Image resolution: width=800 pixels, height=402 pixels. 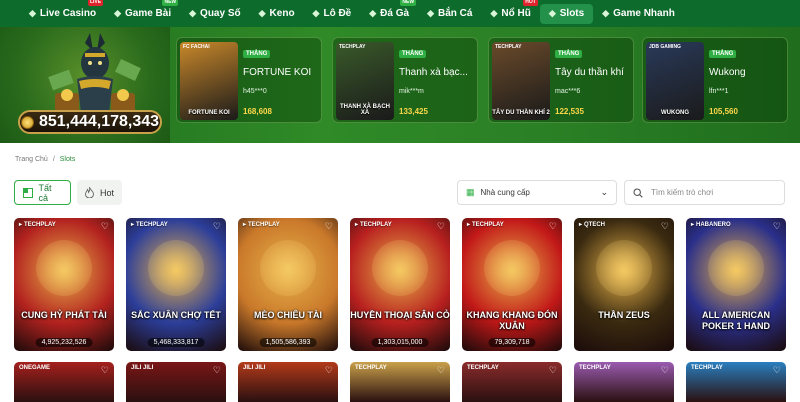 What do you see at coordinates (106, 192) in the screenshot?
I see `filter-hot-label: Hot` at bounding box center [106, 192].